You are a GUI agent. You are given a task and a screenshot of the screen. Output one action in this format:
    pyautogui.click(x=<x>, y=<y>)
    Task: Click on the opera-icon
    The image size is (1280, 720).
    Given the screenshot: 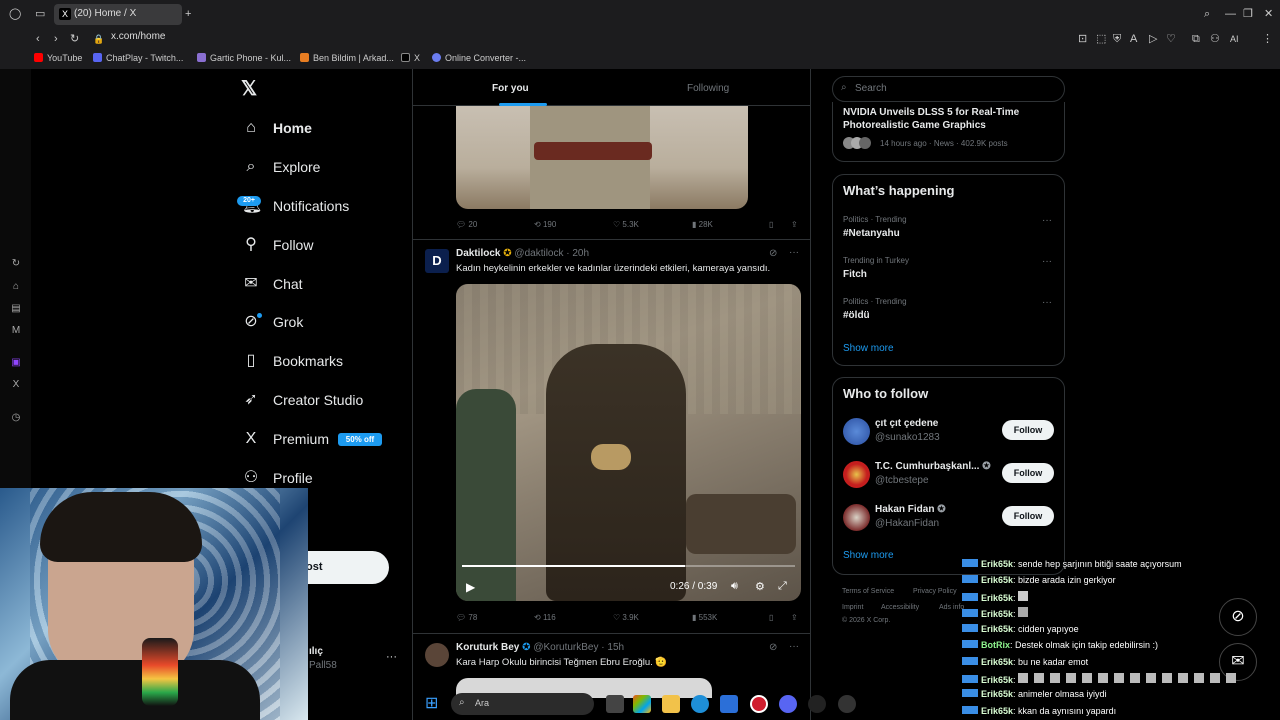 What is the action you would take?
    pyautogui.click(x=759, y=704)
    